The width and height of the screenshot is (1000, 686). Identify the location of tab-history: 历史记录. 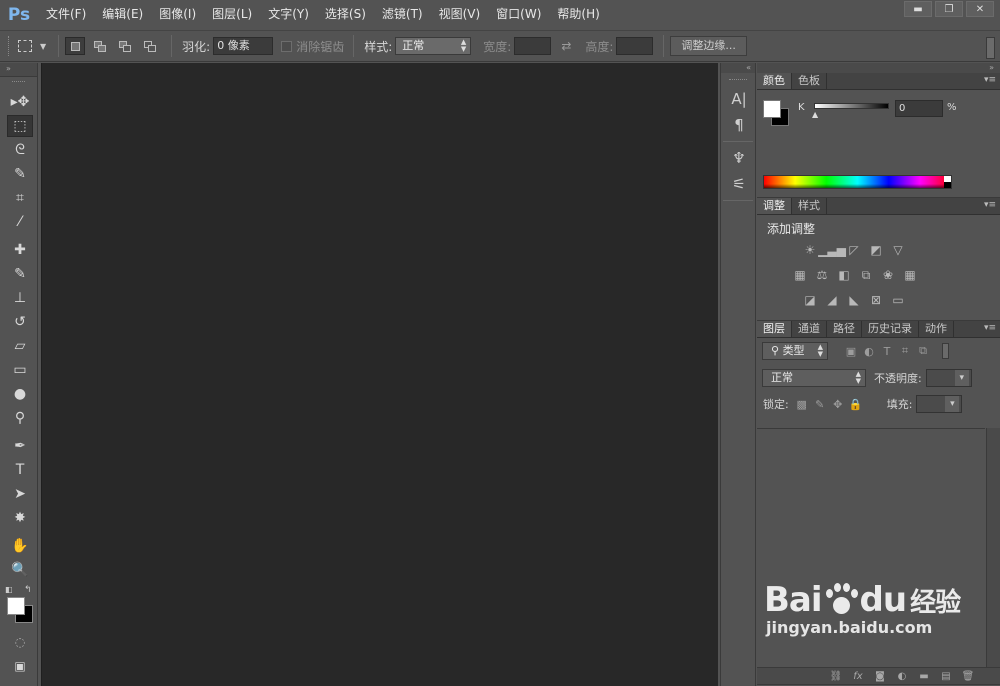
(890, 329).